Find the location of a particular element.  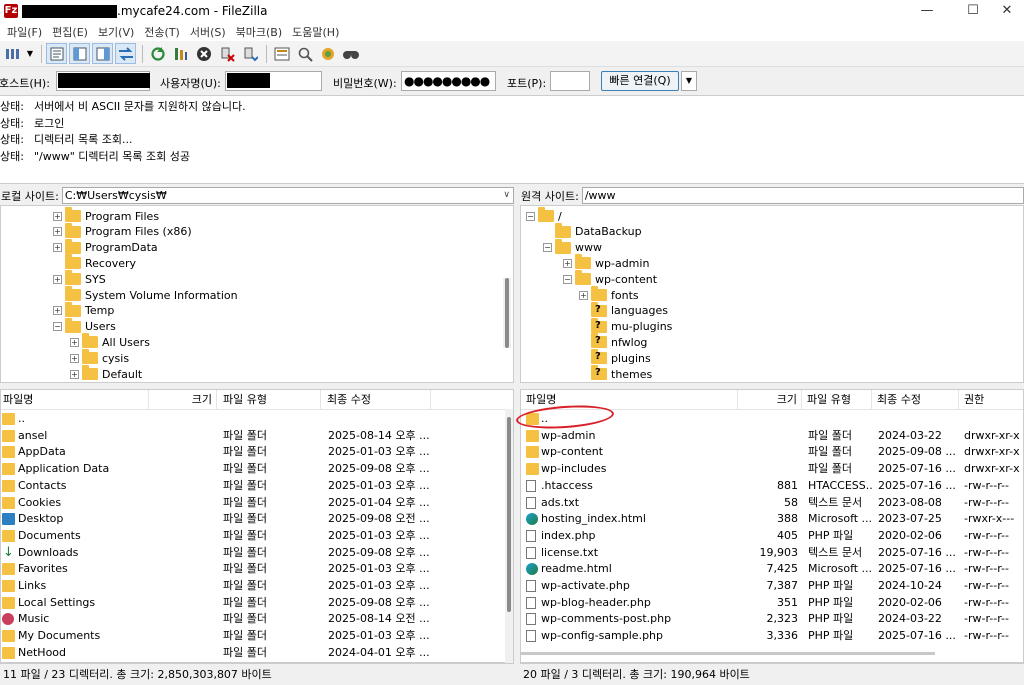

tree-node: nfwlog is located at coordinates (613, 341).